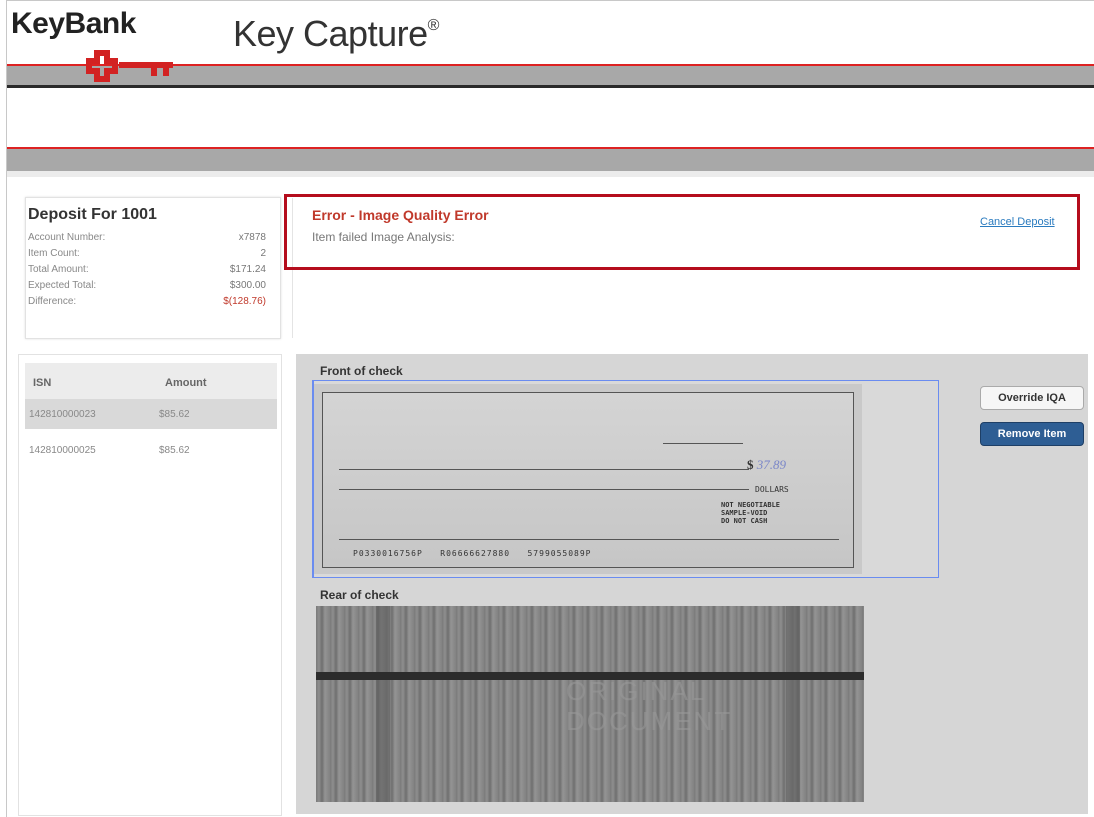  I want to click on item-count-value: 2, so click(263, 253).